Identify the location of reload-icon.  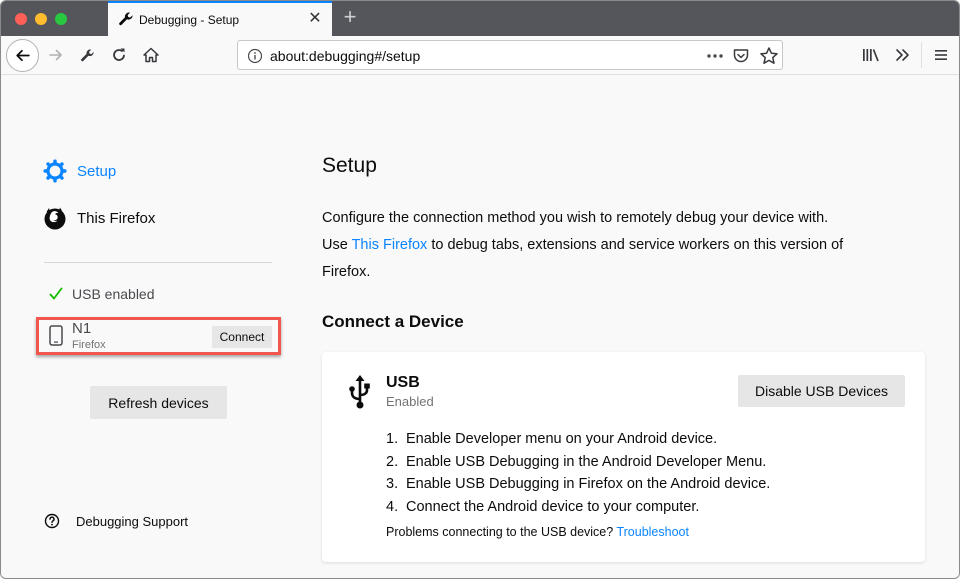
(119, 54).